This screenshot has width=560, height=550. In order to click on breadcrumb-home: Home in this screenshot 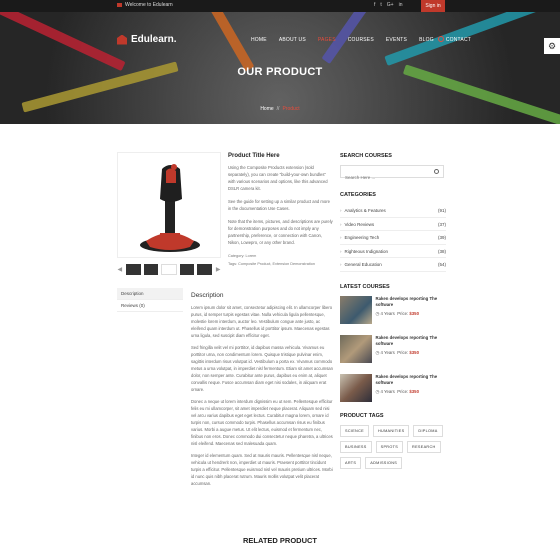, I will do `click(266, 109)`.